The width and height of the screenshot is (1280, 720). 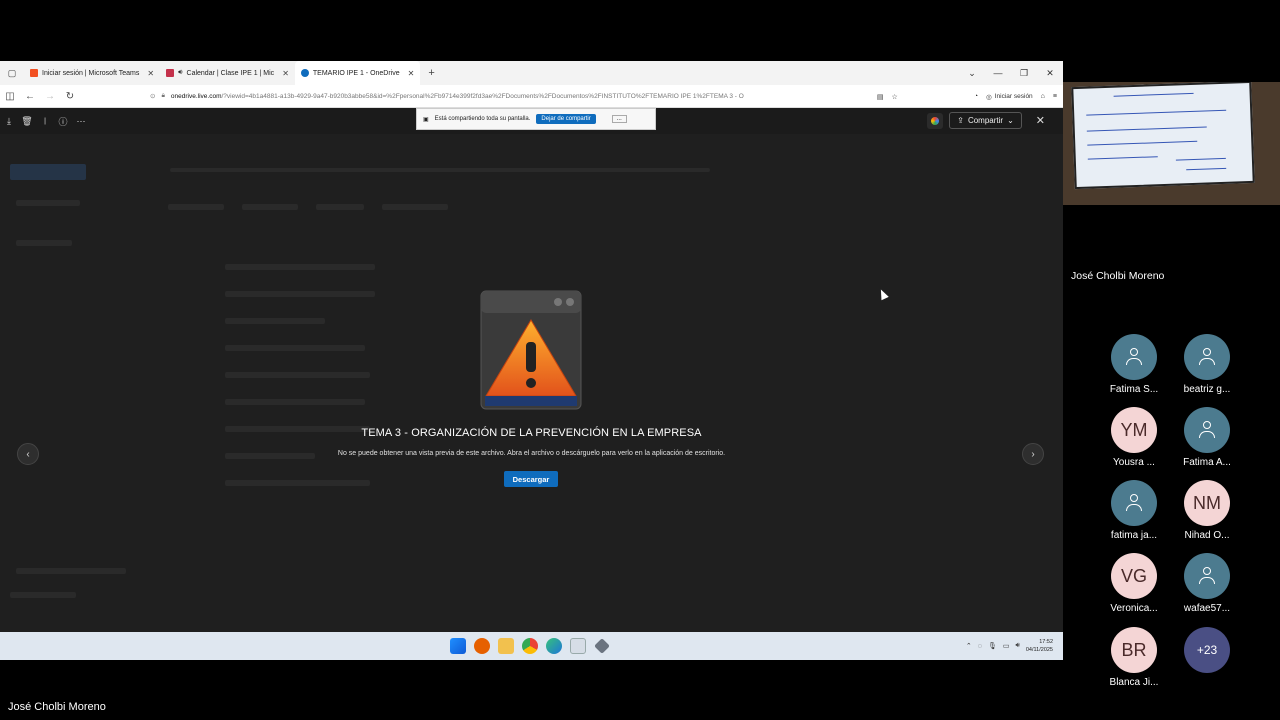 I want to click on sign-in-button: ◎ Iniciar sesión, so click(x=1009, y=97).